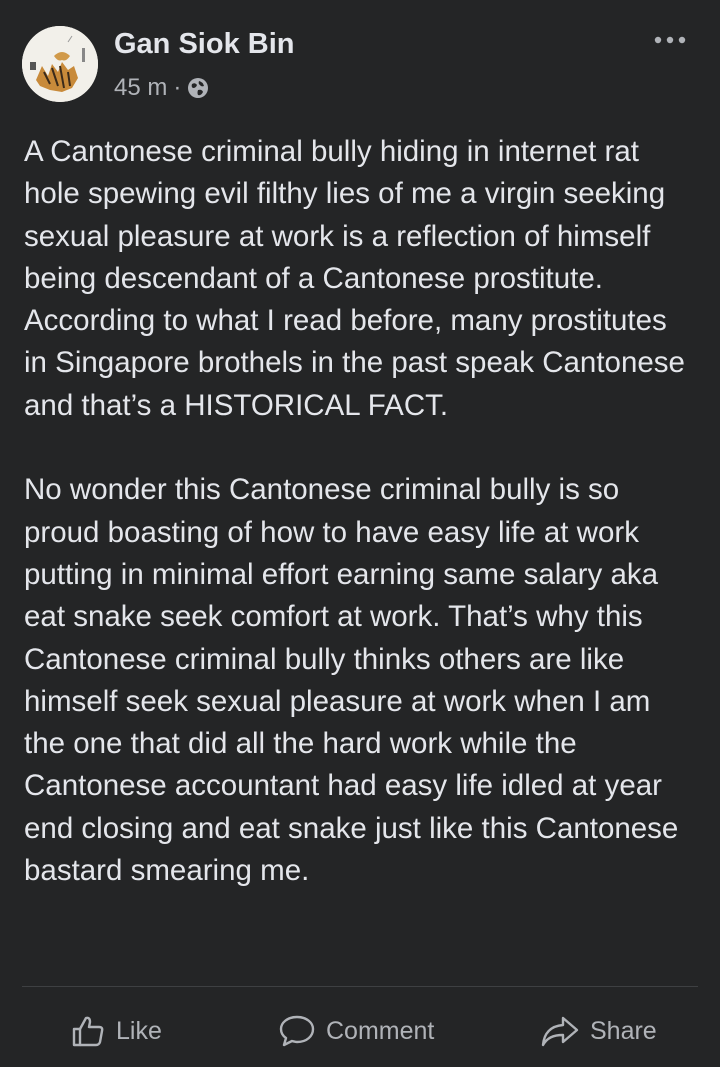 This screenshot has width=720, height=1067. I want to click on share-label: Share, so click(623, 1030).